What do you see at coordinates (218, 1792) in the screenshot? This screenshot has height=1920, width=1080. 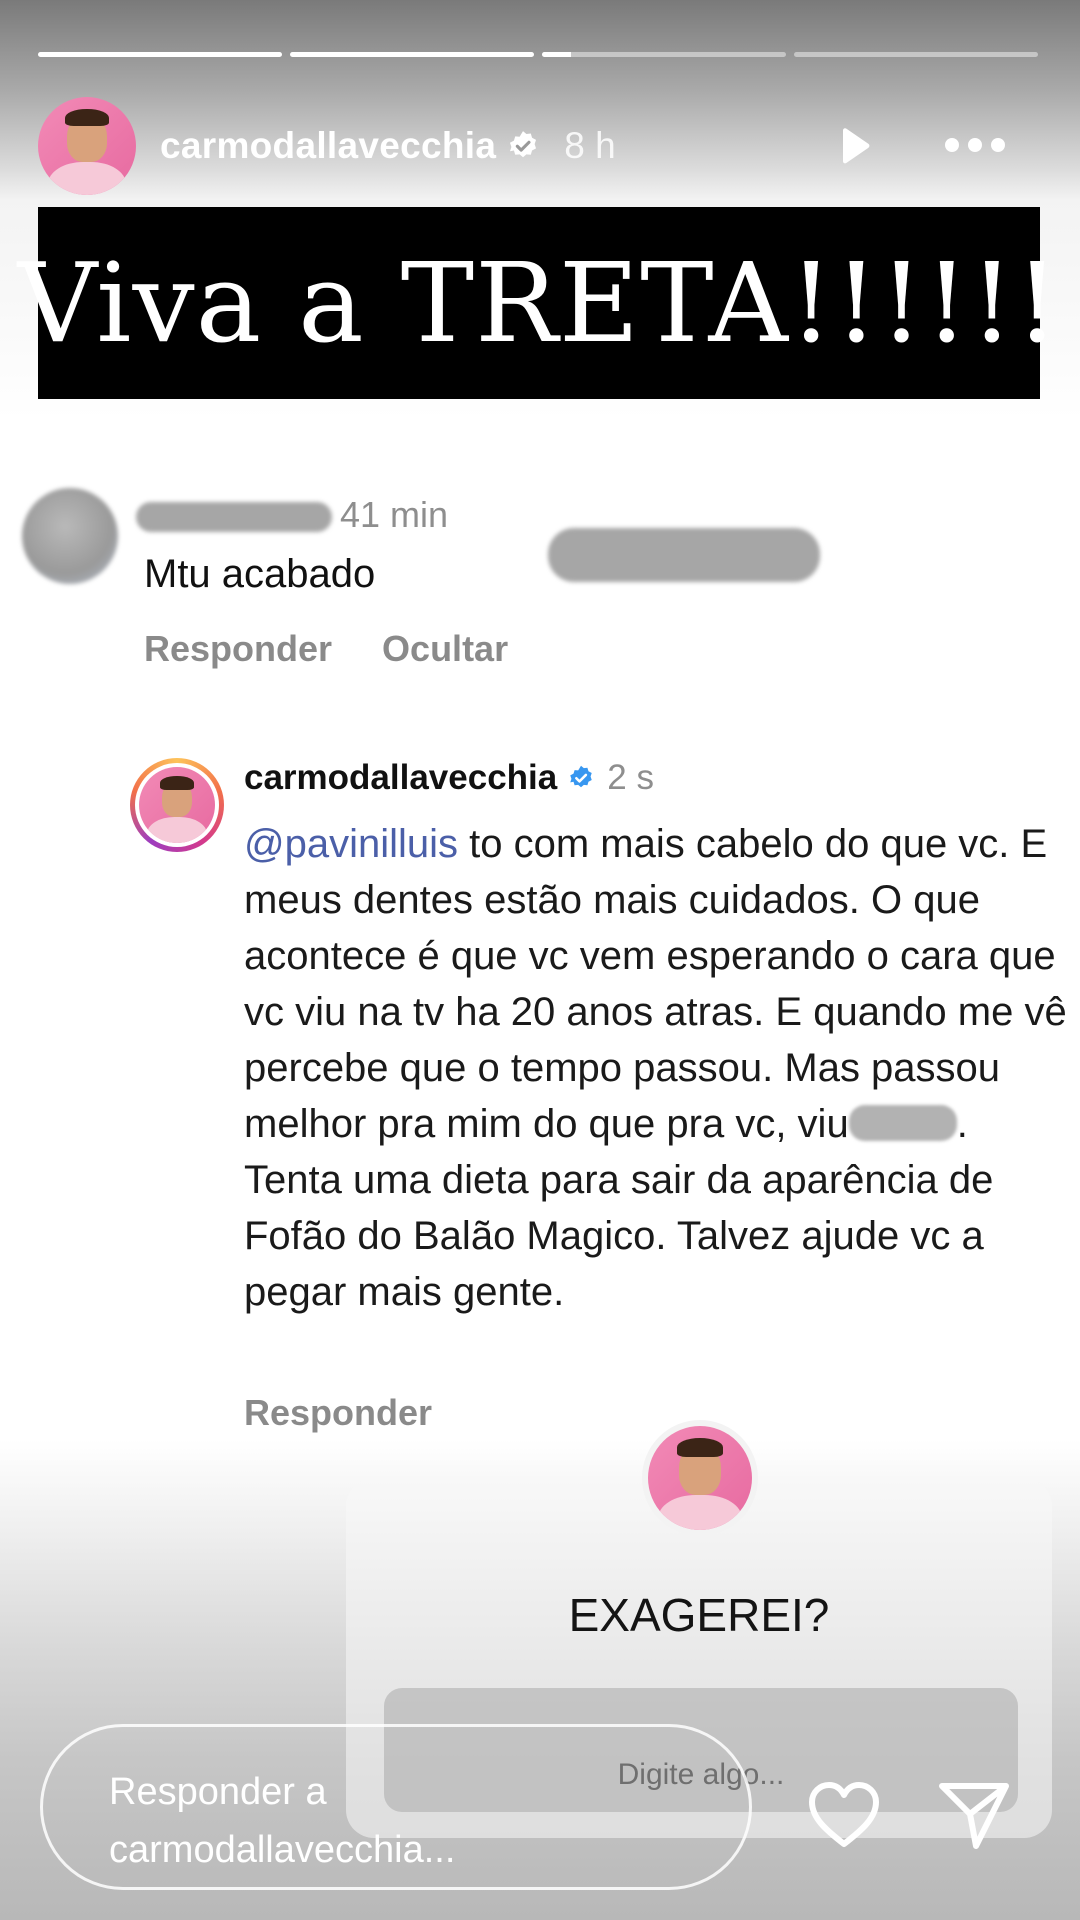 I see `reply-input-placeholder-line-1: Responder a` at bounding box center [218, 1792].